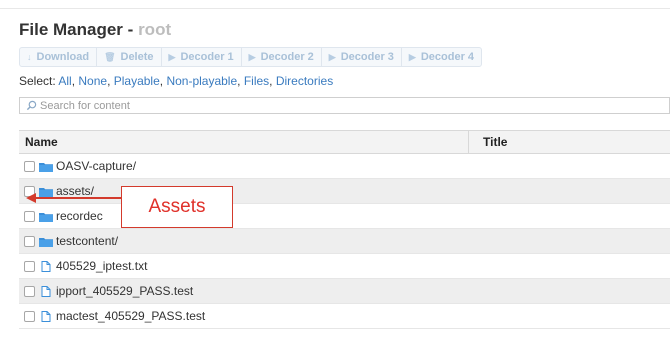 The height and width of the screenshot is (346, 670). I want to click on column-header-name: Name, so click(244, 142).